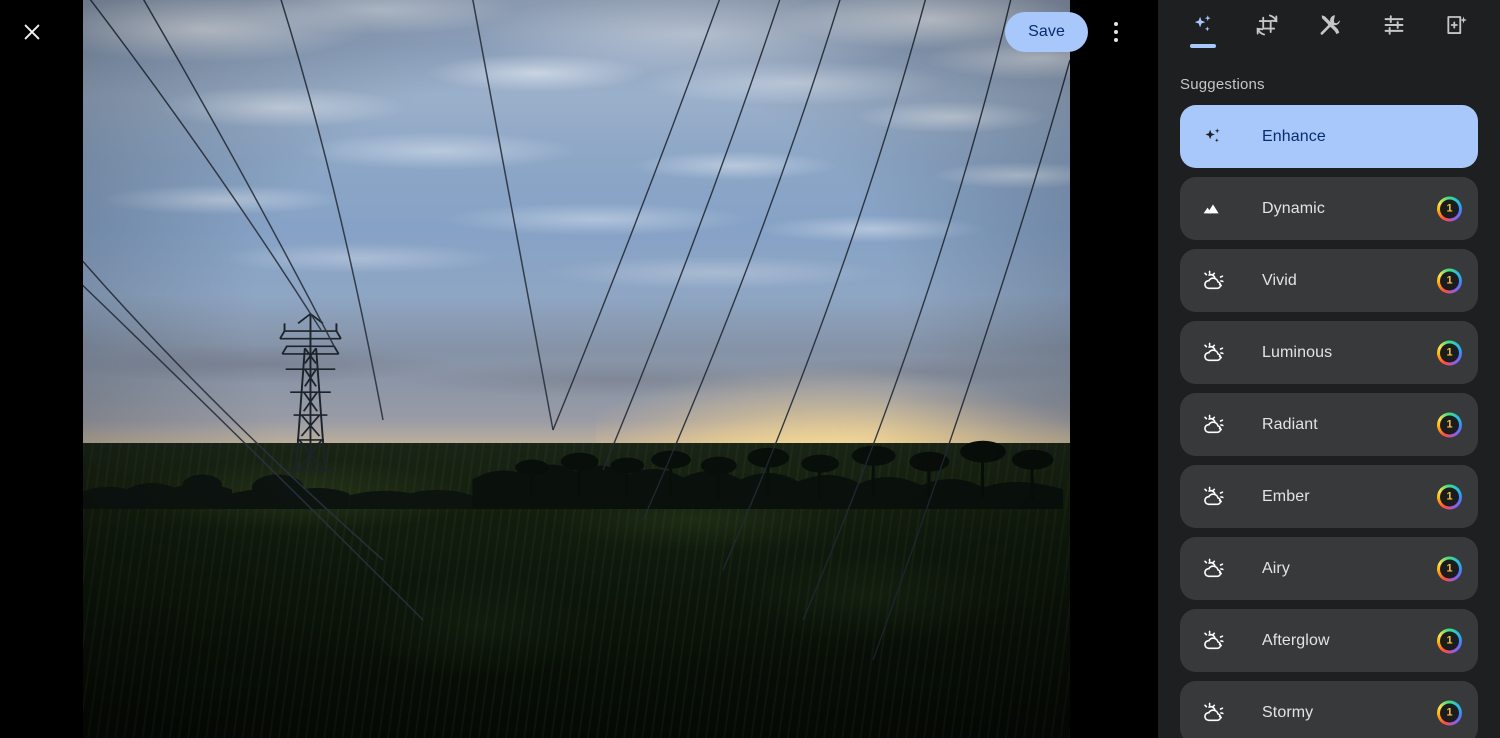  What do you see at coordinates (1296, 640) in the screenshot?
I see `suggestion-label: Afterglow` at bounding box center [1296, 640].